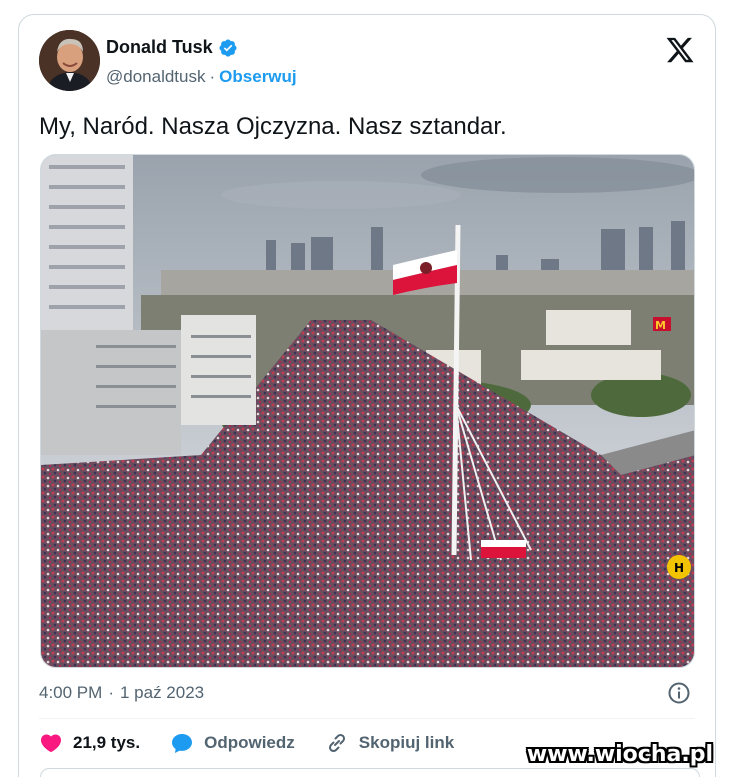  I want to click on reply-label: Odpowiedz, so click(249, 742).